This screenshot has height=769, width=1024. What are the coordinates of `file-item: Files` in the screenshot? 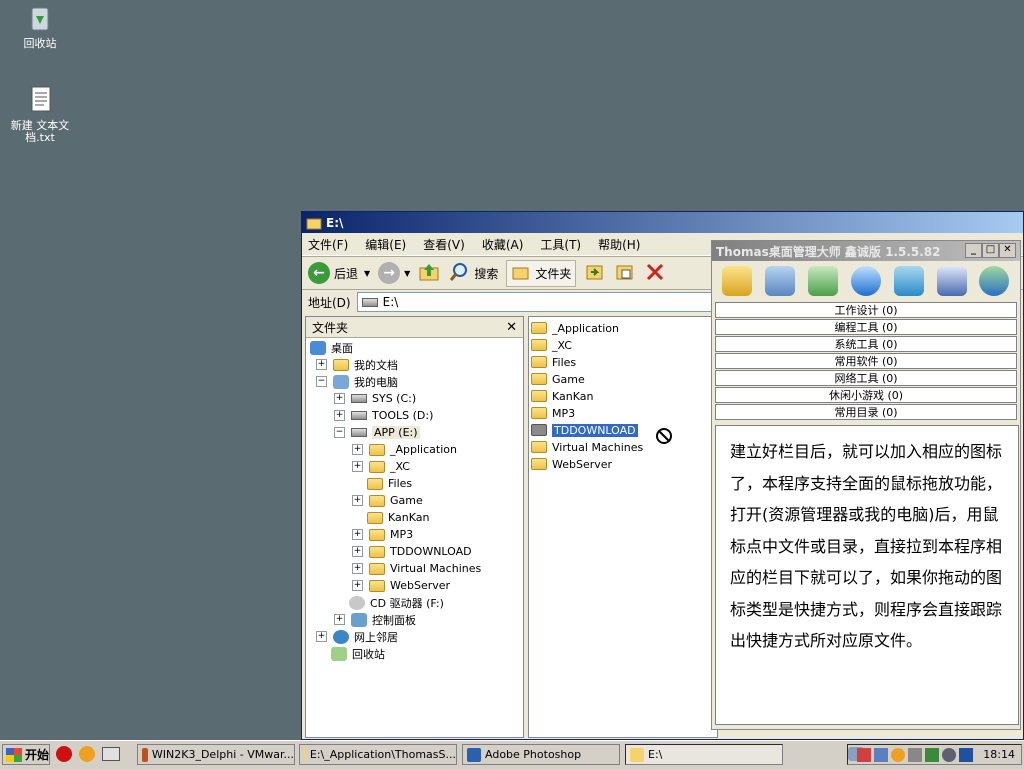 It's located at (553, 362).